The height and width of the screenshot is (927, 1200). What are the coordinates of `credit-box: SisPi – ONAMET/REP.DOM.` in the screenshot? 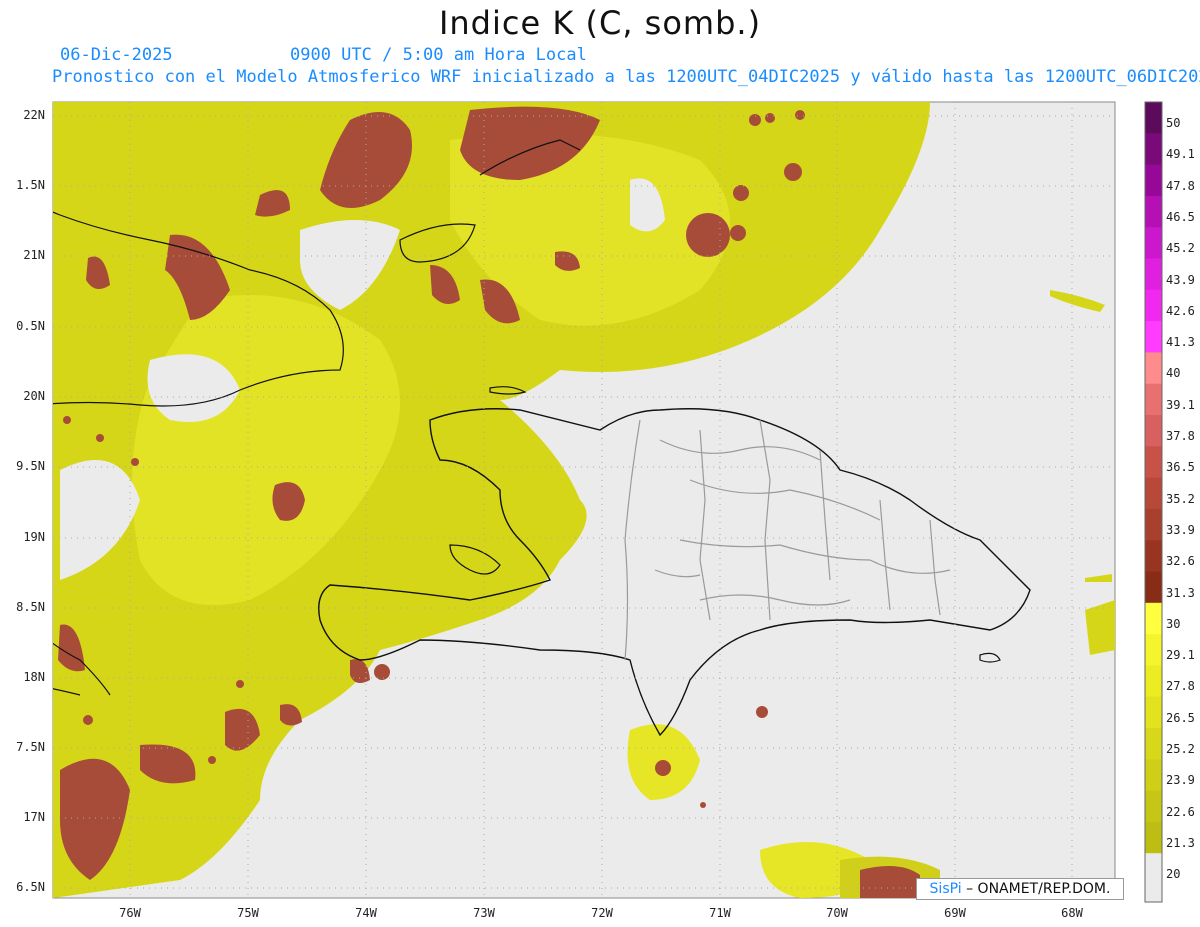 It's located at (1020, 889).